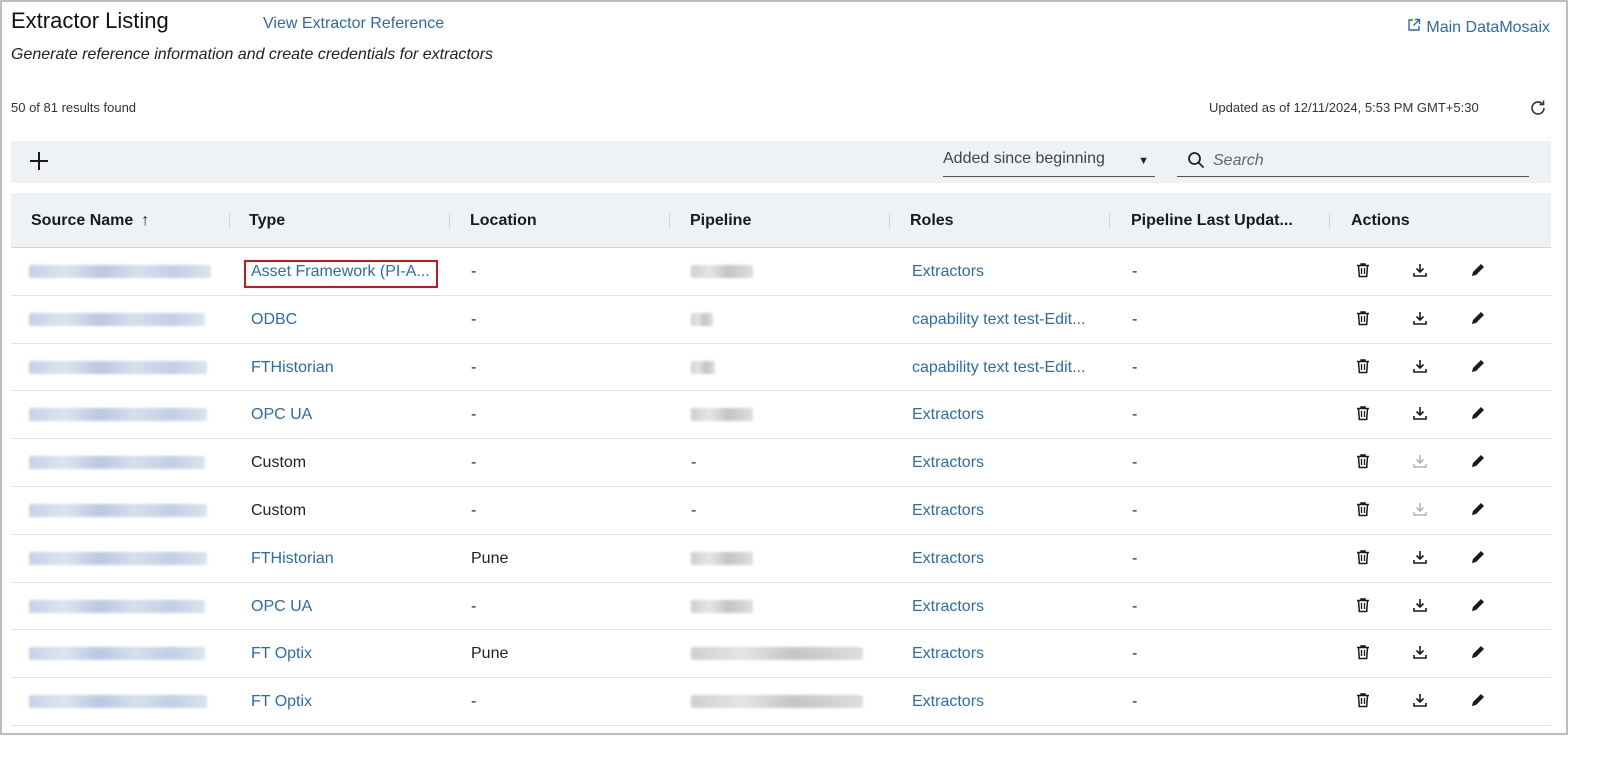 This screenshot has width=1614, height=757. What do you see at coordinates (145, 220) in the screenshot?
I see `sort-ascending-icon: ↑` at bounding box center [145, 220].